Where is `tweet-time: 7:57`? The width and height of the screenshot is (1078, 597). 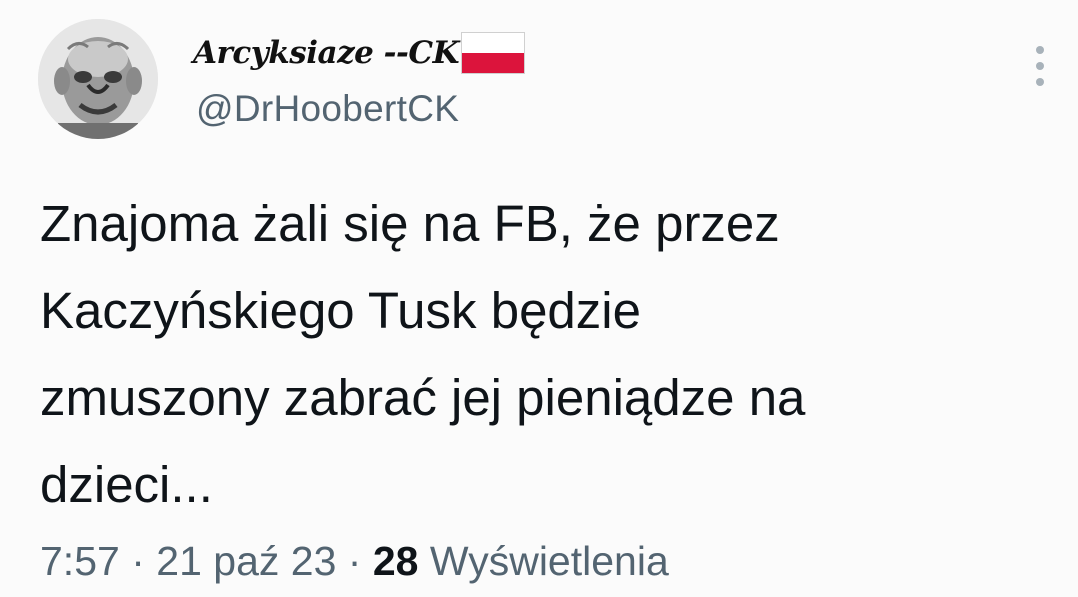 tweet-time: 7:57 is located at coordinates (80, 561).